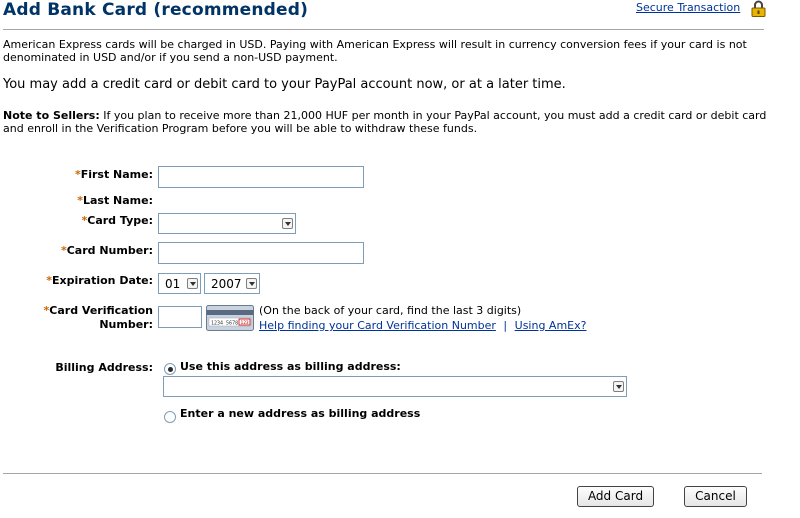 Image resolution: width=800 pixels, height=518 pixels. Describe the element at coordinates (290, 366) in the screenshot. I see `use-existing-address-label: Use this address as billing address:` at that location.